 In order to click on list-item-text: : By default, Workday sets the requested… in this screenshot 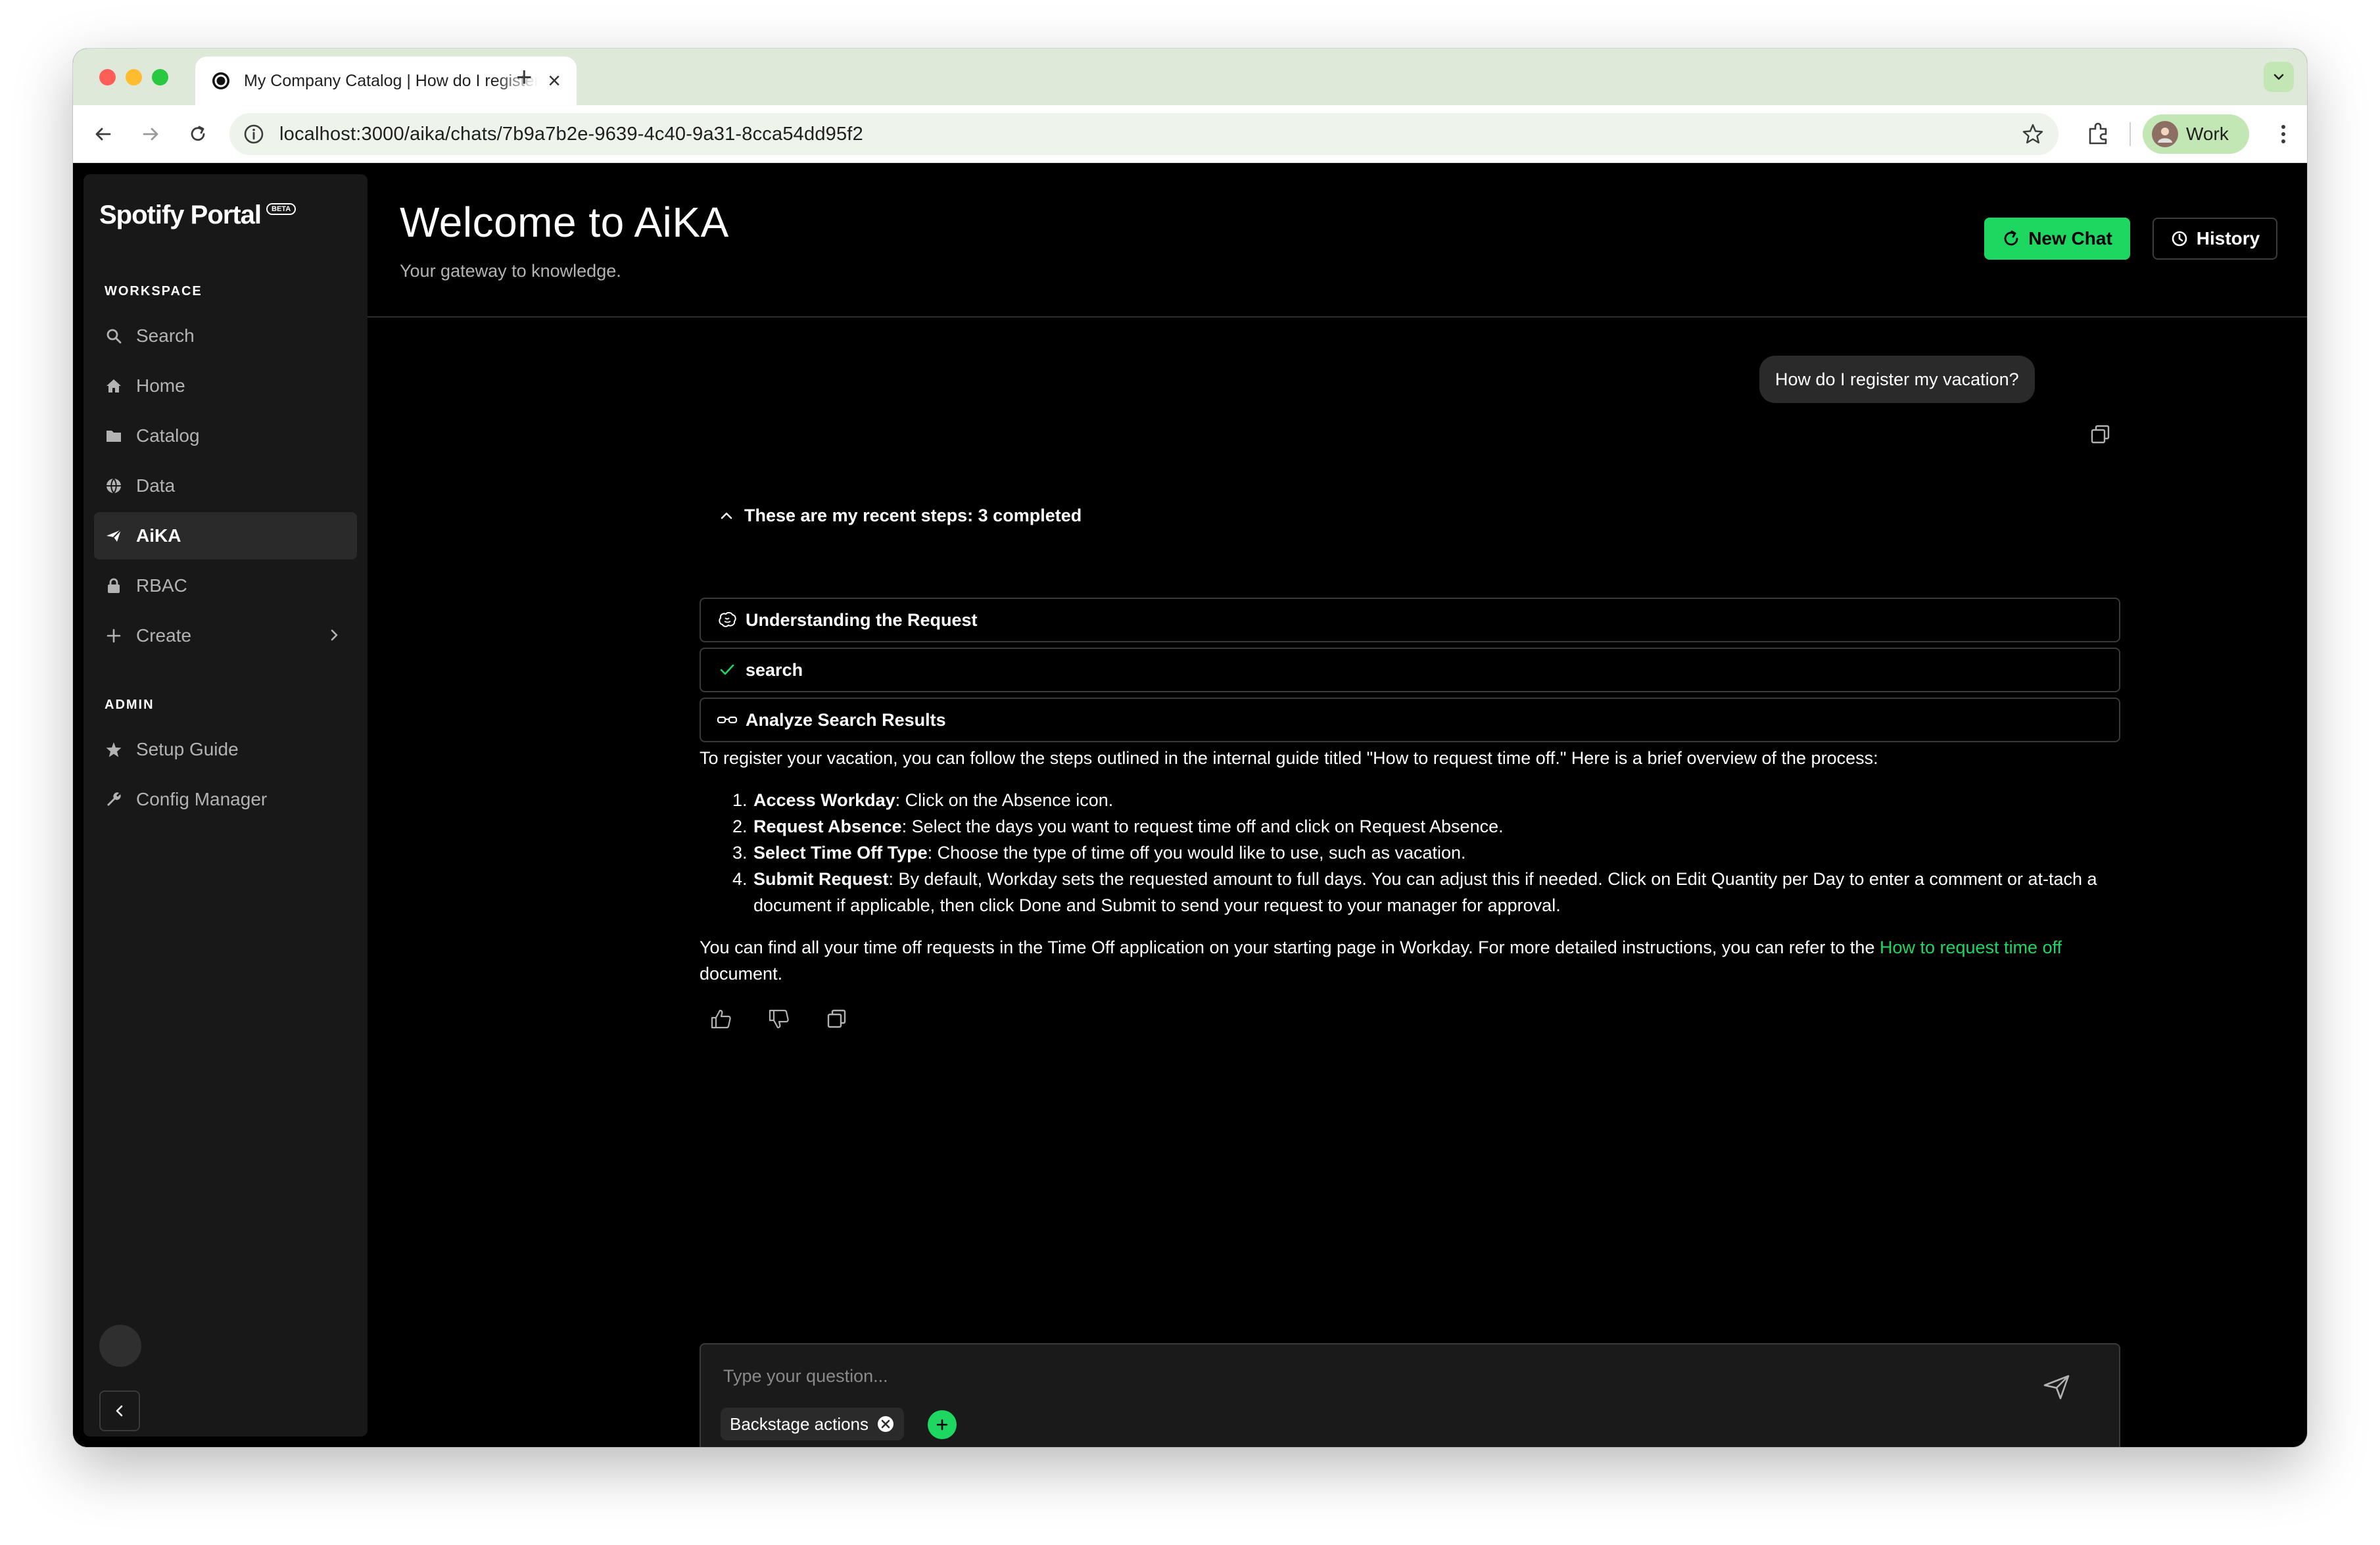, I will do `click(1425, 892)`.